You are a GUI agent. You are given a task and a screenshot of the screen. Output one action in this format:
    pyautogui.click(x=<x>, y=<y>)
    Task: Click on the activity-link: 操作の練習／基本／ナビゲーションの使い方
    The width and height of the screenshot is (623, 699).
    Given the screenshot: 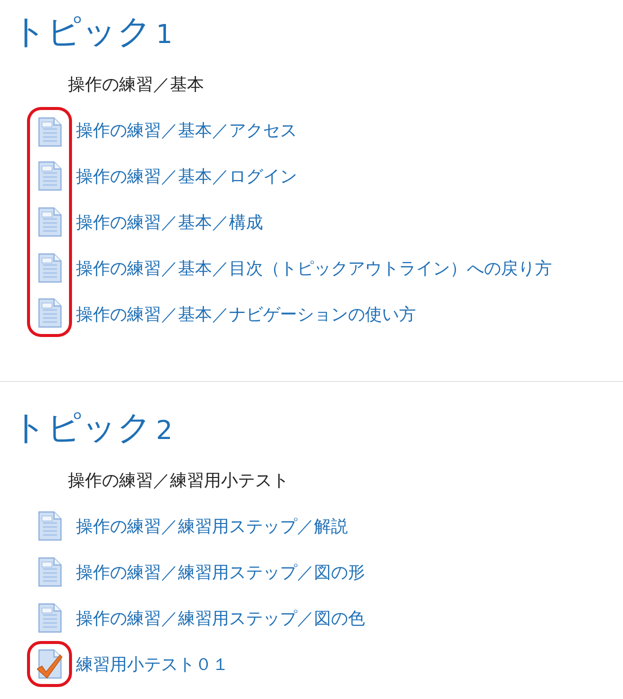 What is the action you would take?
    pyautogui.click(x=246, y=314)
    